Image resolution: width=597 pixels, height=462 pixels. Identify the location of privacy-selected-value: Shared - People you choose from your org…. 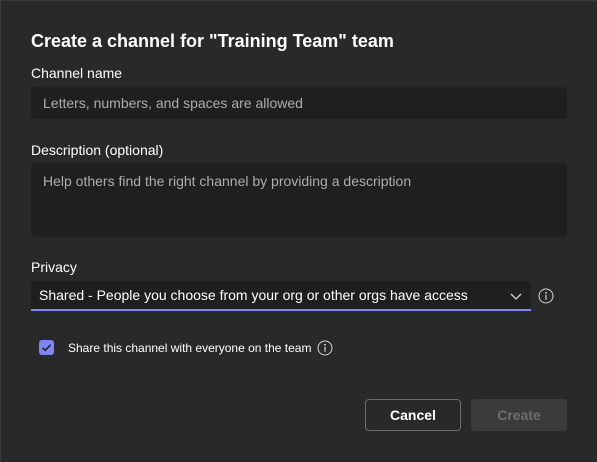
(253, 295).